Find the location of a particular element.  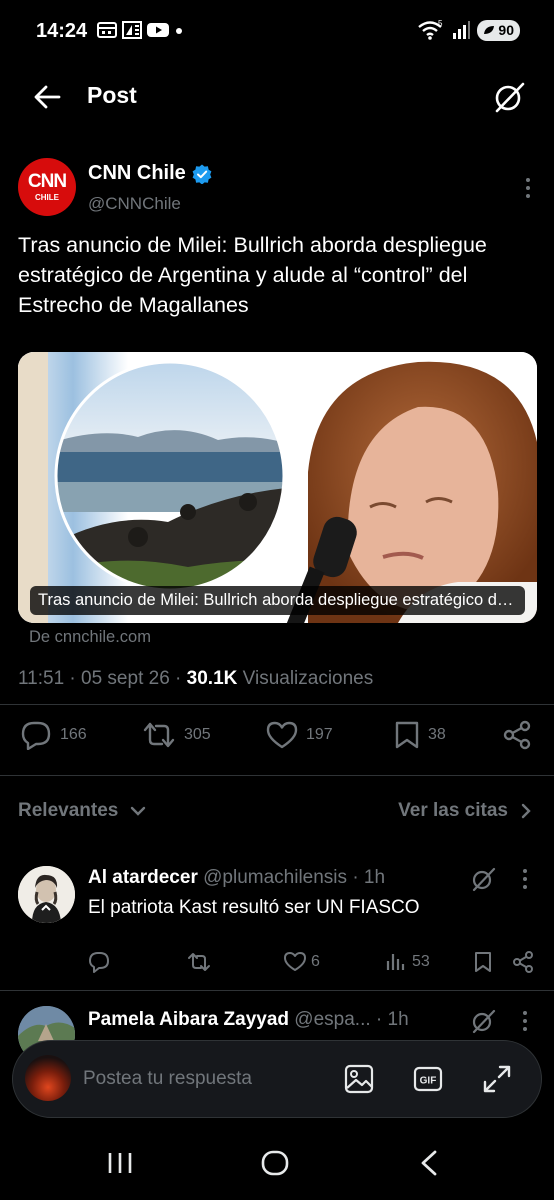

view-quotes-link: Ver las citas is located at coordinates (465, 811).